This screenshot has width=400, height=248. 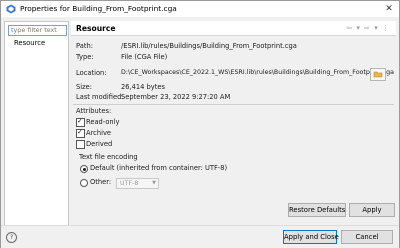 What do you see at coordinates (101, 182) in the screenshot?
I see `other-encoding-label: Other:` at bounding box center [101, 182].